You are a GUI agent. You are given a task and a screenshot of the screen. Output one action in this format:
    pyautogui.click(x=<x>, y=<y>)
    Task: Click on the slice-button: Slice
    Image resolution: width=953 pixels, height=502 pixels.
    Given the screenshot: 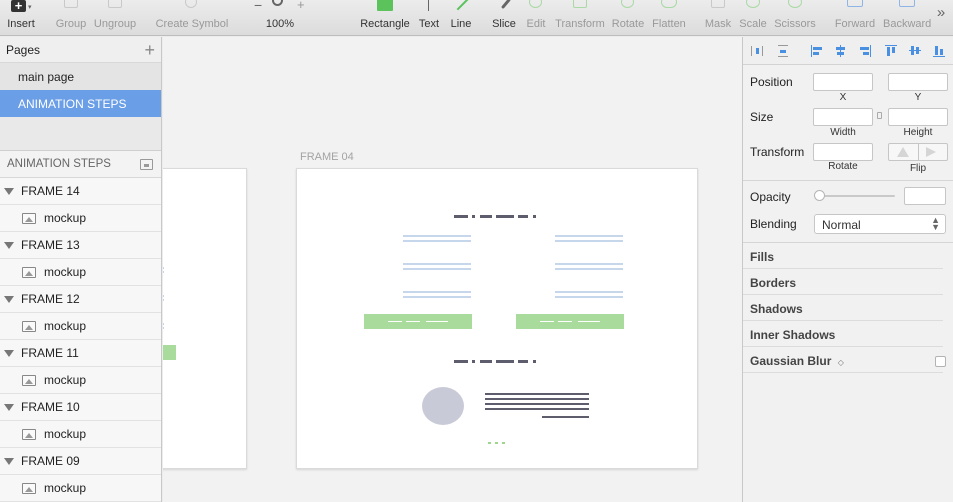 What is the action you would take?
    pyautogui.click(x=504, y=18)
    